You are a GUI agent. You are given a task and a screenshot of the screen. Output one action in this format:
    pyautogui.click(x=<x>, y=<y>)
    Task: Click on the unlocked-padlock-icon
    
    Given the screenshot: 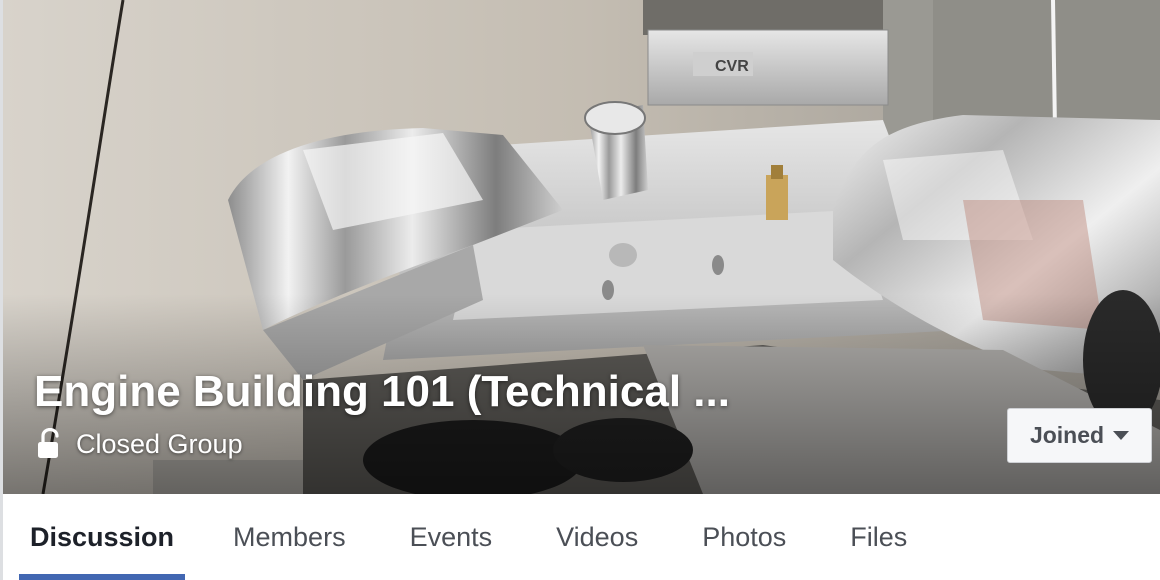 What is the action you would take?
    pyautogui.click(x=50, y=443)
    